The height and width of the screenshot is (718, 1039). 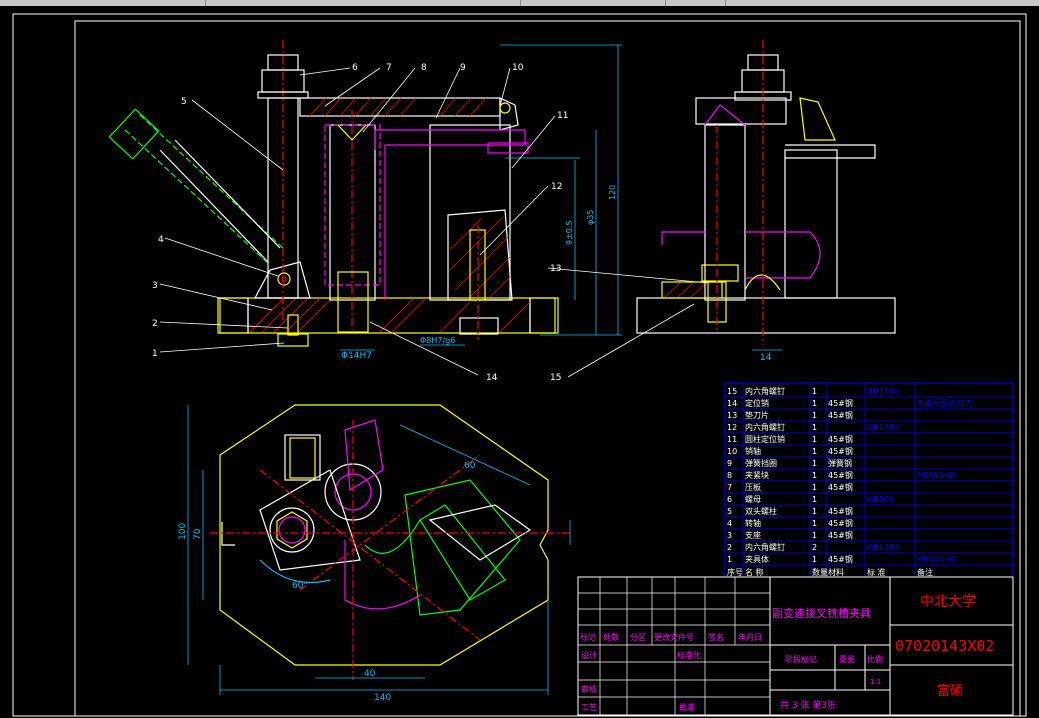 I want to click on parts-cell-no: 6, so click(x=729, y=499).